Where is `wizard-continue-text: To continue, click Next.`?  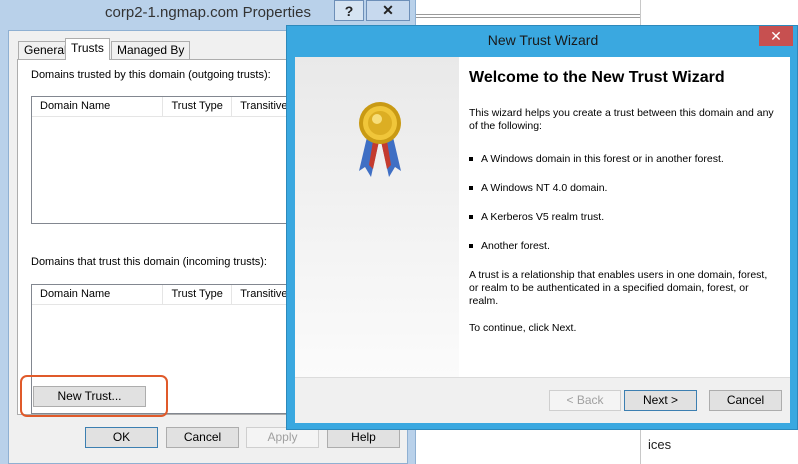 wizard-continue-text: To continue, click Next. is located at coordinates (523, 328).